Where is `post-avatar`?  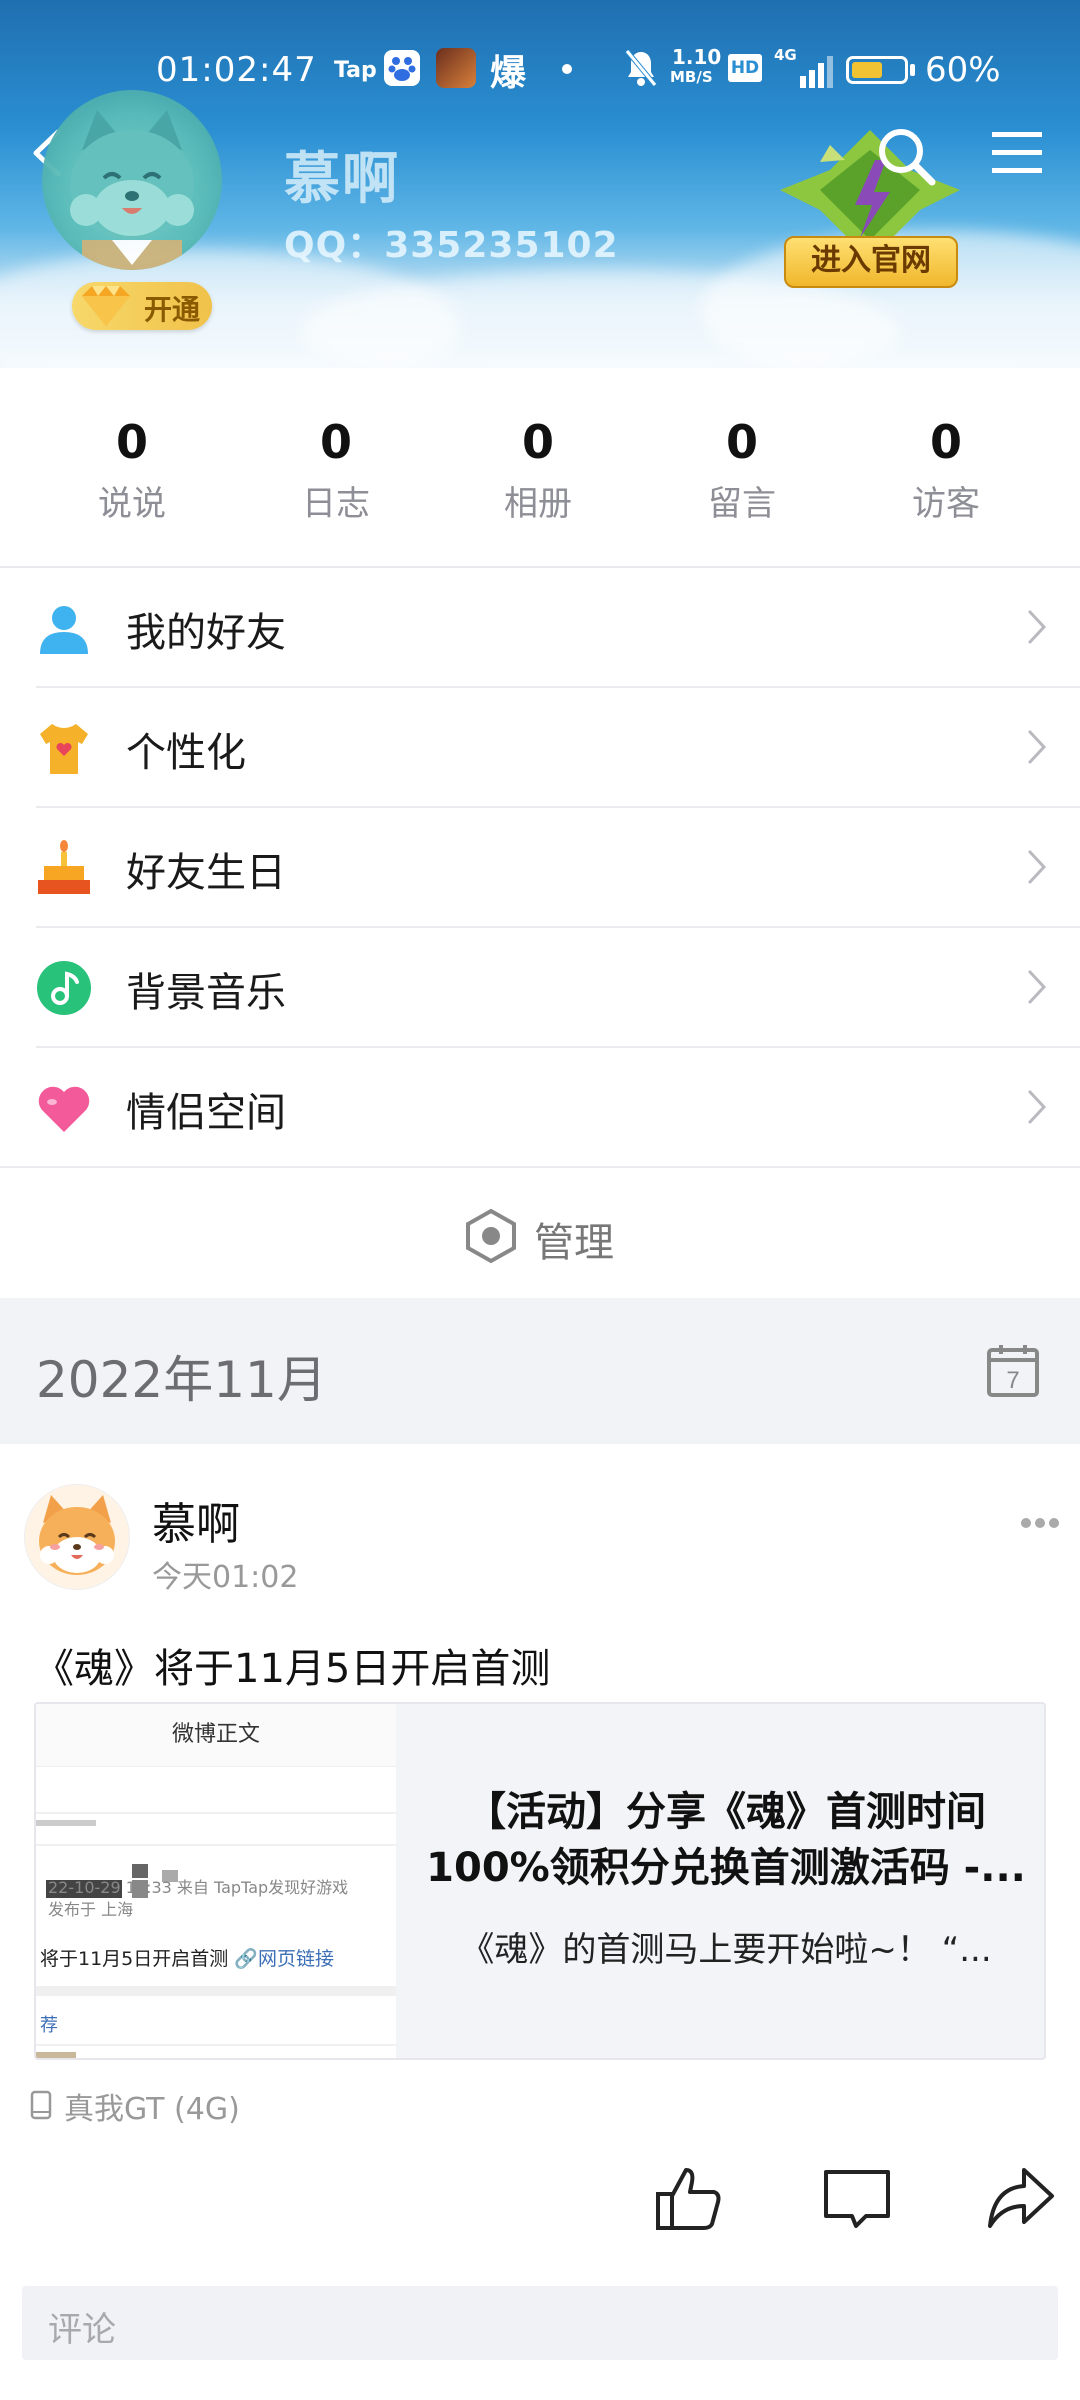 post-avatar is located at coordinates (77, 1537).